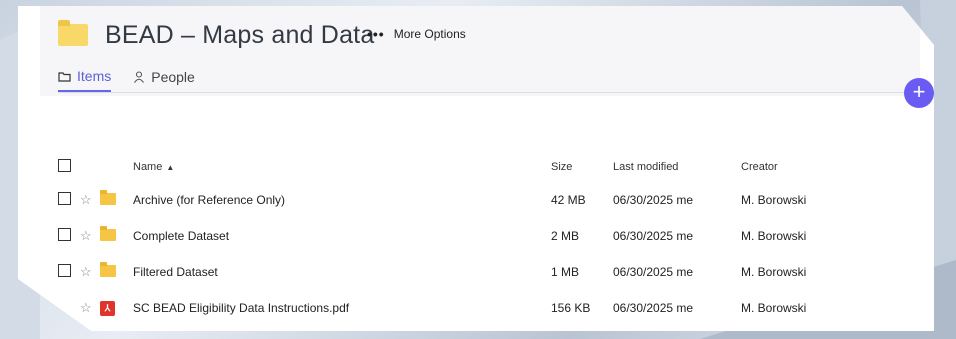  What do you see at coordinates (565, 272) in the screenshot?
I see `item-size: 1 MB` at bounding box center [565, 272].